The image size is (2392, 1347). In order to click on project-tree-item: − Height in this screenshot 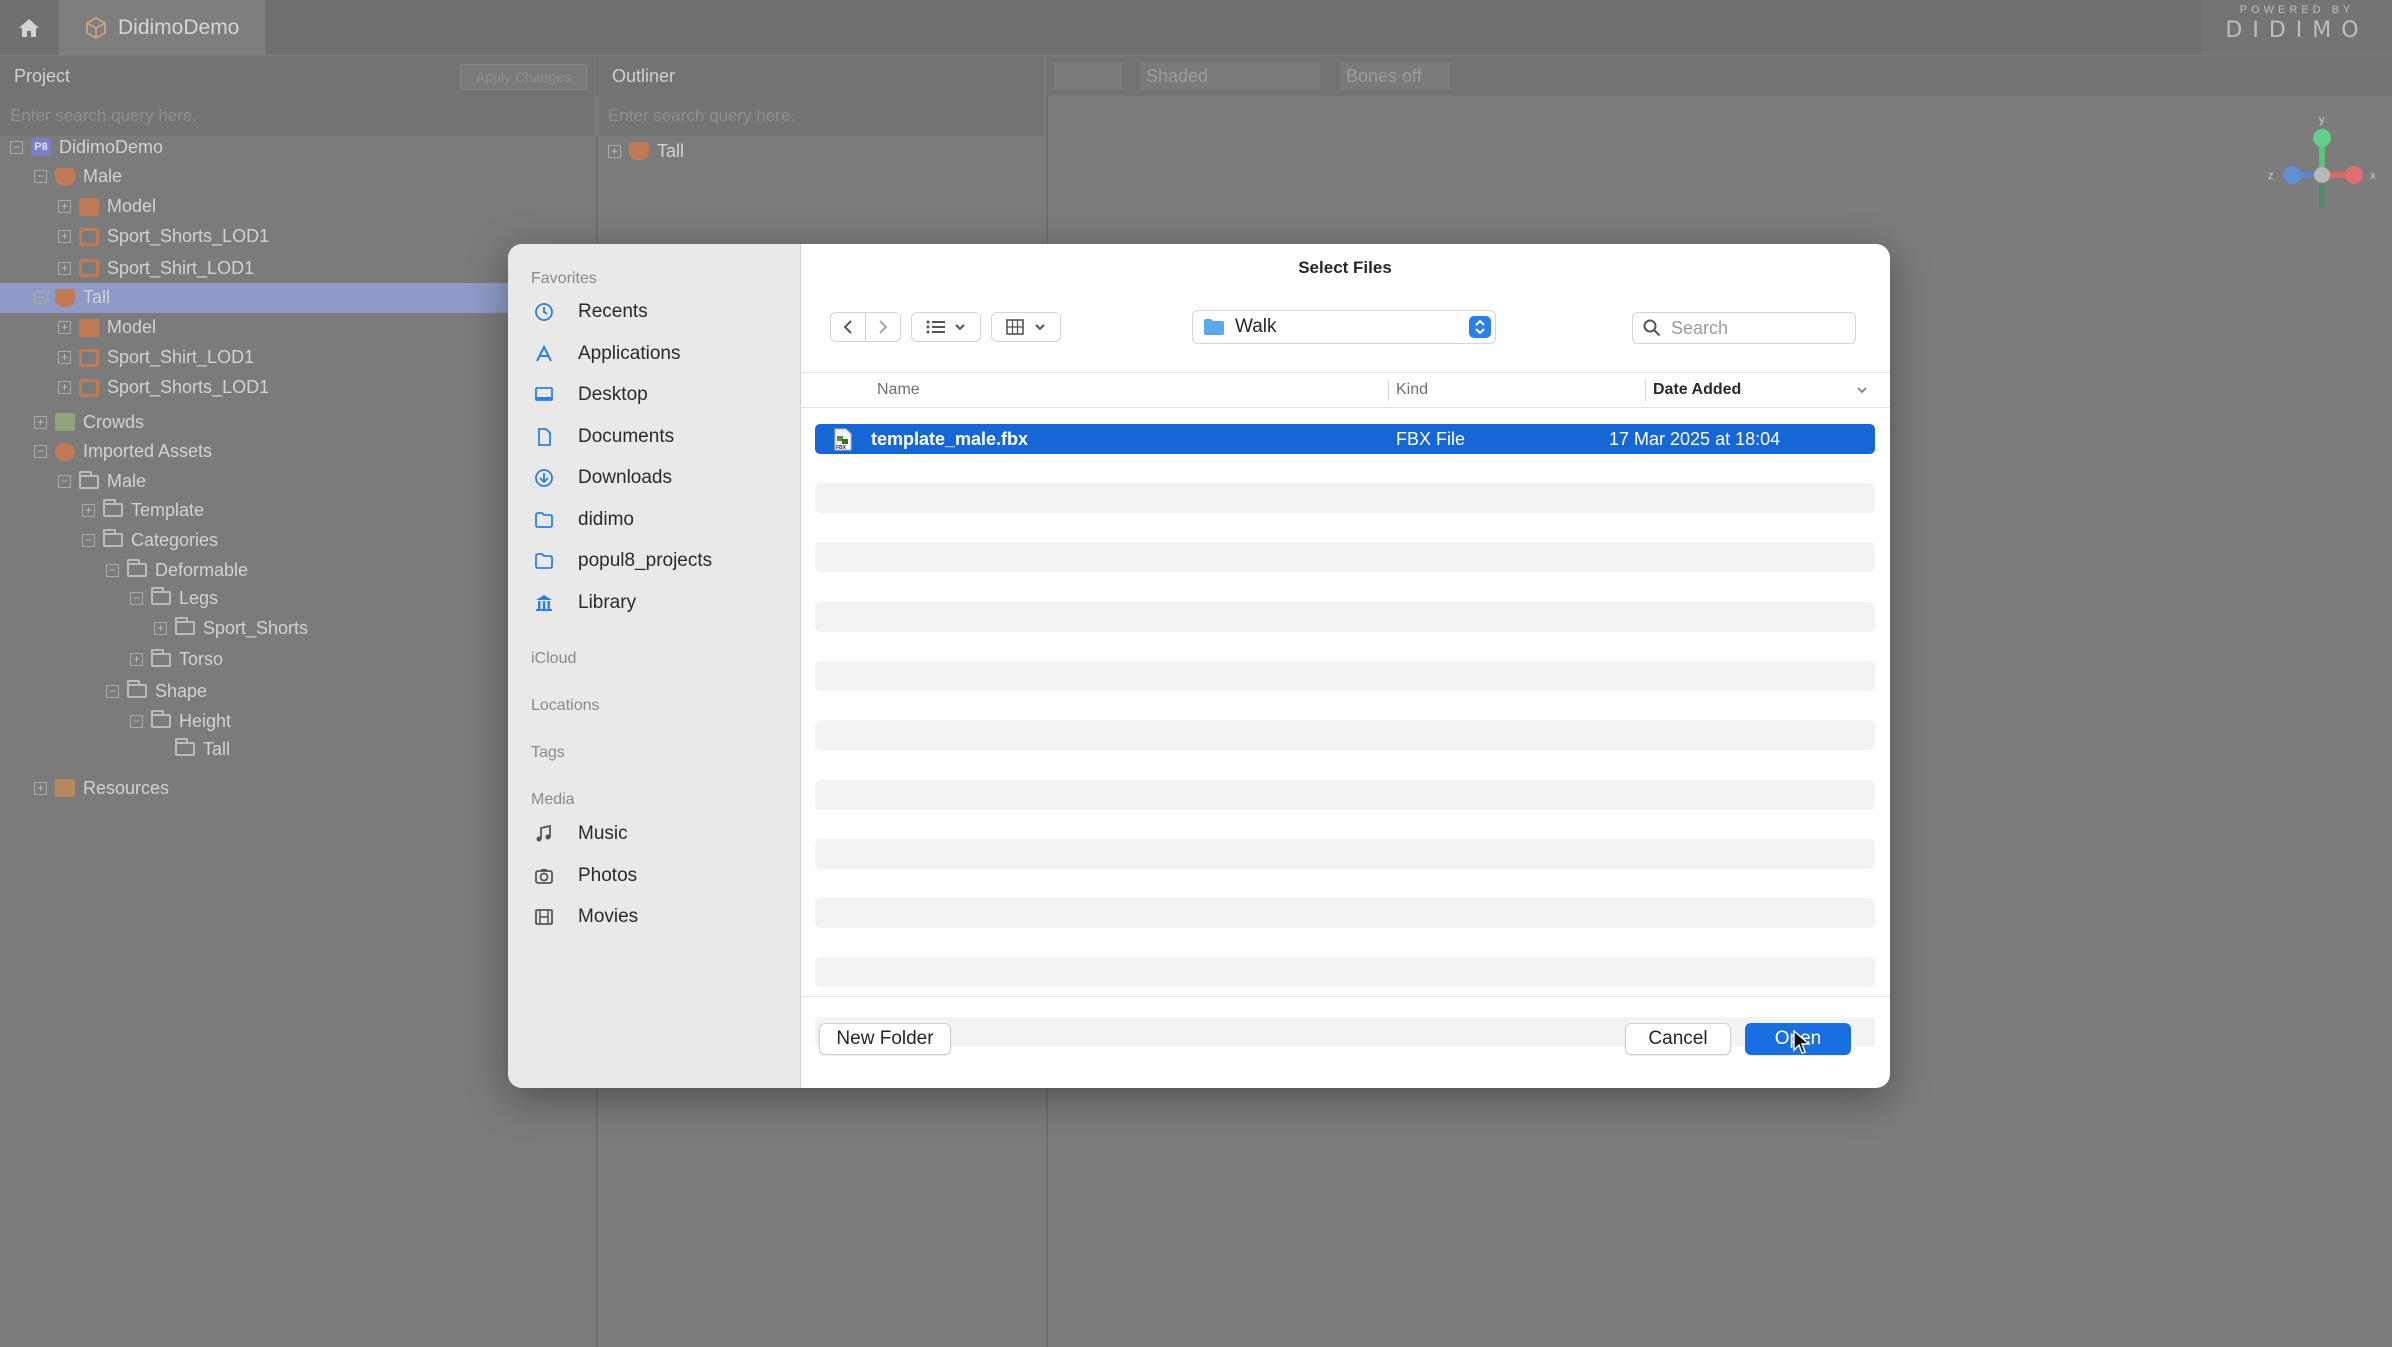, I will do `click(280, 721)`.